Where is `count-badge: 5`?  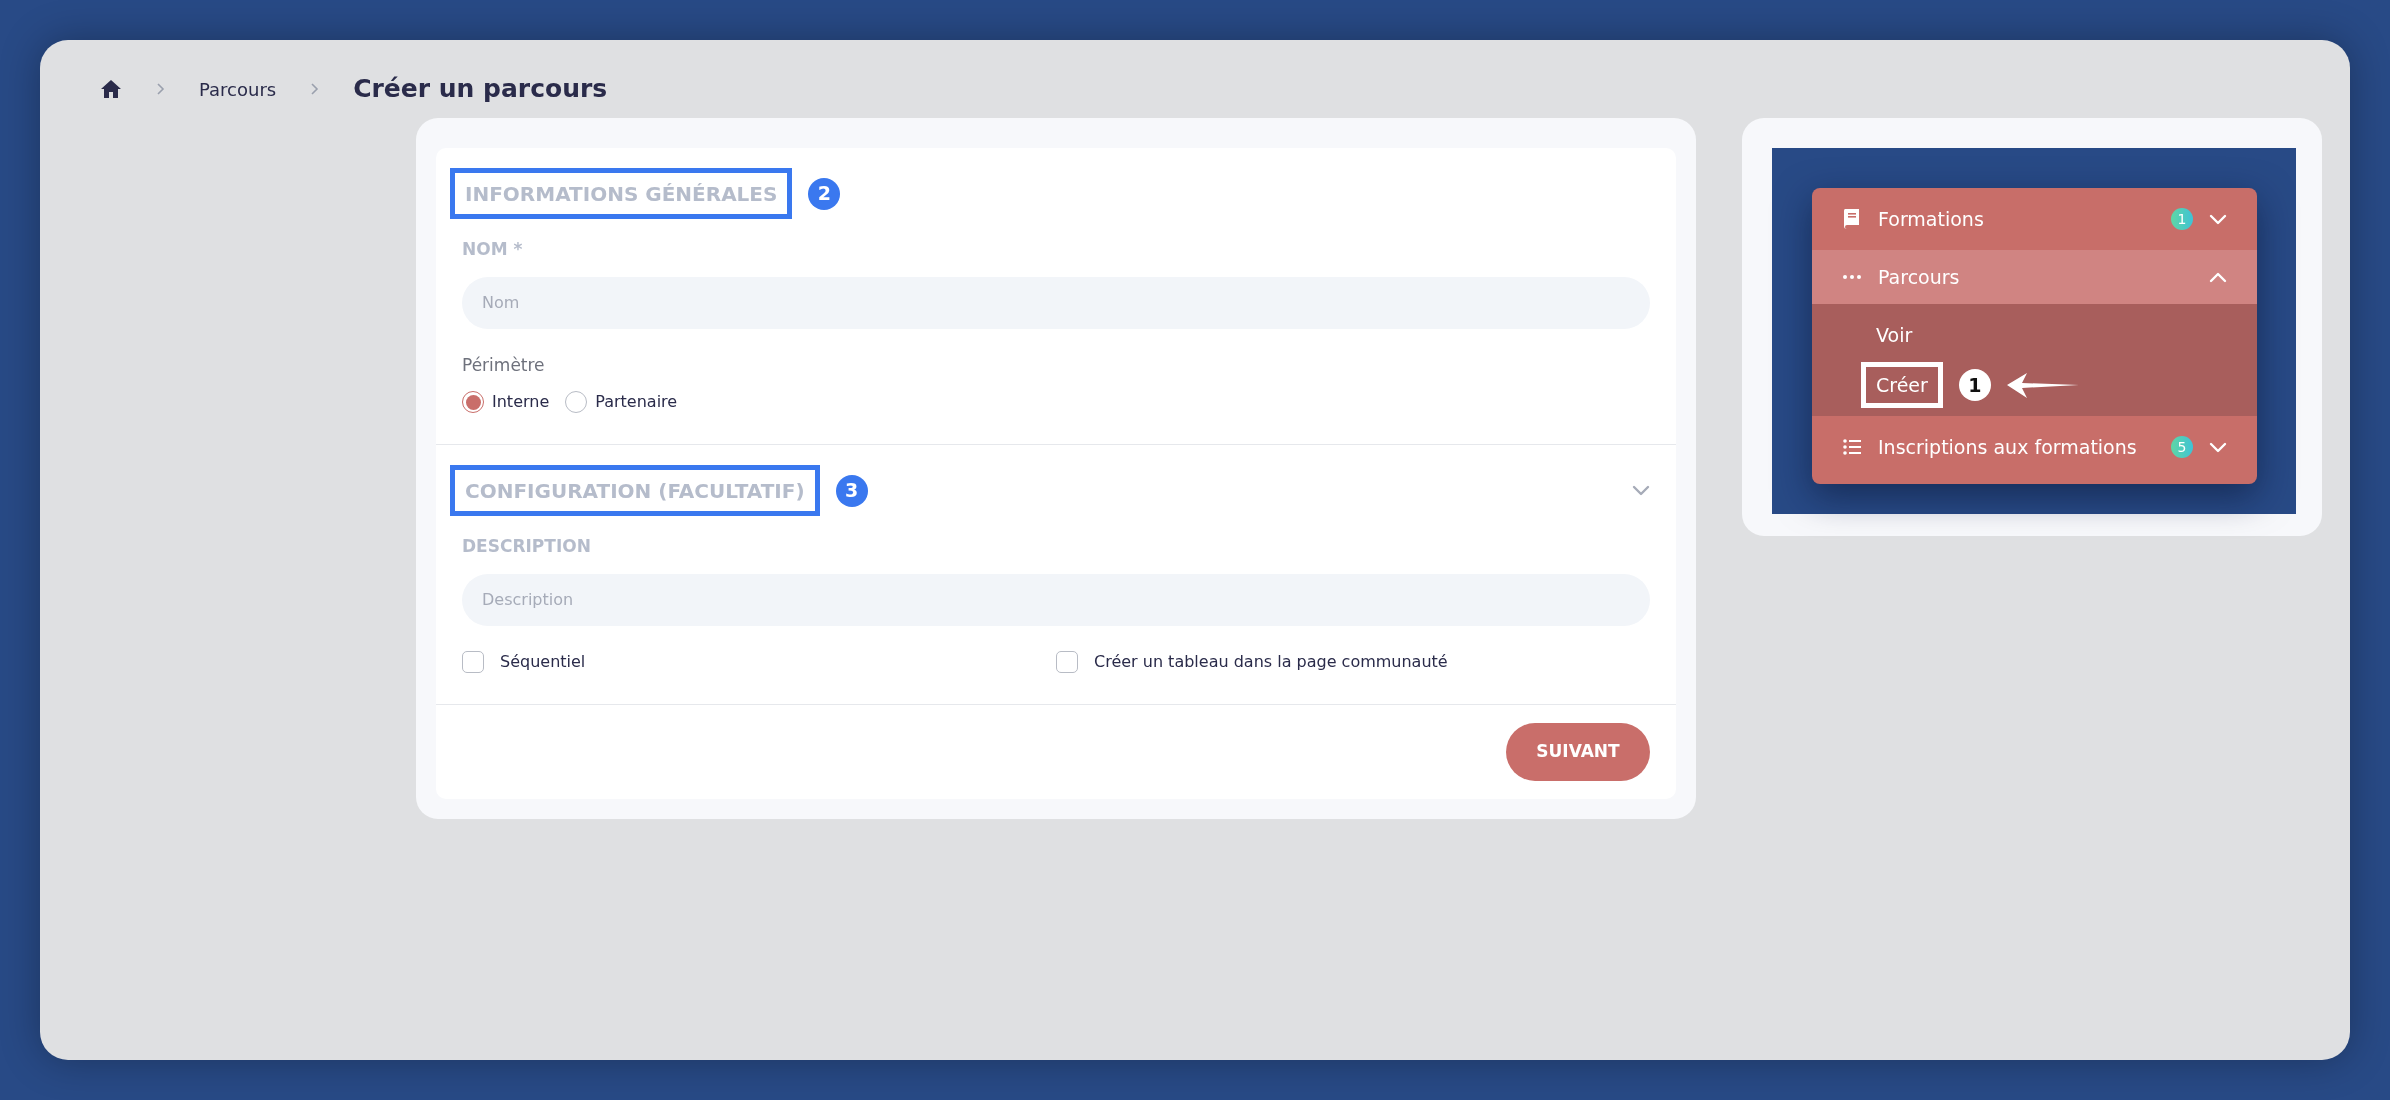
count-badge: 5 is located at coordinates (2182, 447).